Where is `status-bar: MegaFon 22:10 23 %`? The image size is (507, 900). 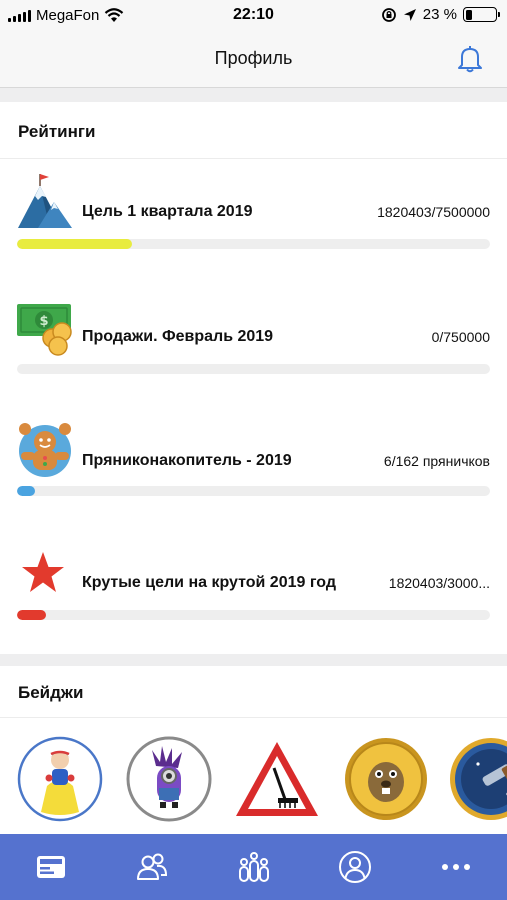
status-bar: MegaFon 22:10 23 % is located at coordinates (253, 16).